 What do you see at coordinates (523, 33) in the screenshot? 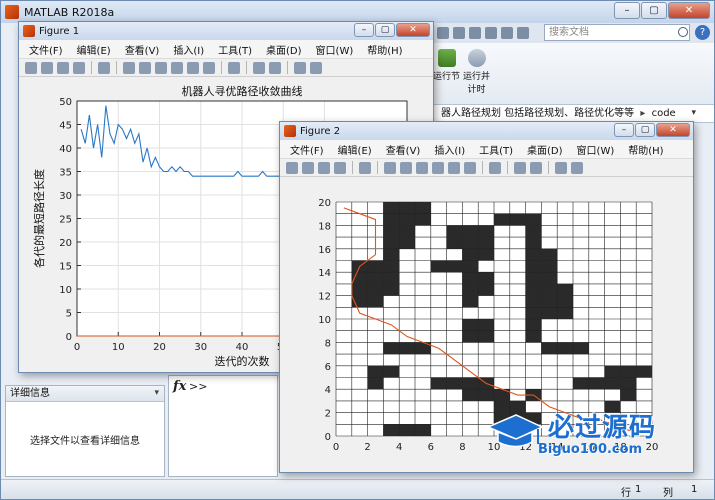
I see `redo-quick-icon` at bounding box center [523, 33].